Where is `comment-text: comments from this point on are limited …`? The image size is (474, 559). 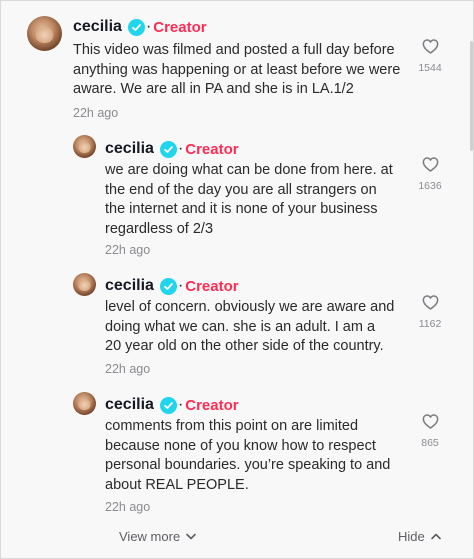 comment-text: comments from this point on are limited … is located at coordinates (248, 455).